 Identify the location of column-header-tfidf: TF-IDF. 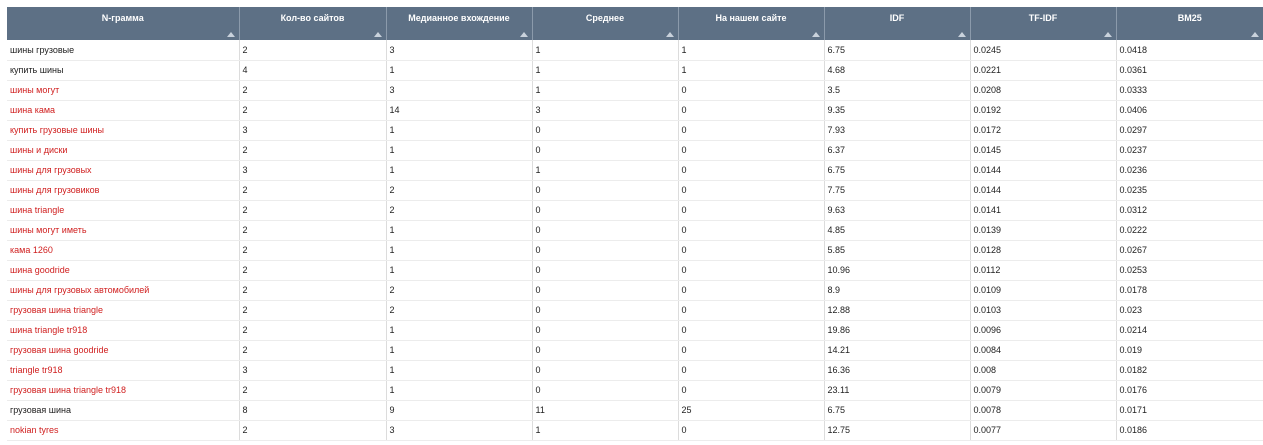
(1043, 23).